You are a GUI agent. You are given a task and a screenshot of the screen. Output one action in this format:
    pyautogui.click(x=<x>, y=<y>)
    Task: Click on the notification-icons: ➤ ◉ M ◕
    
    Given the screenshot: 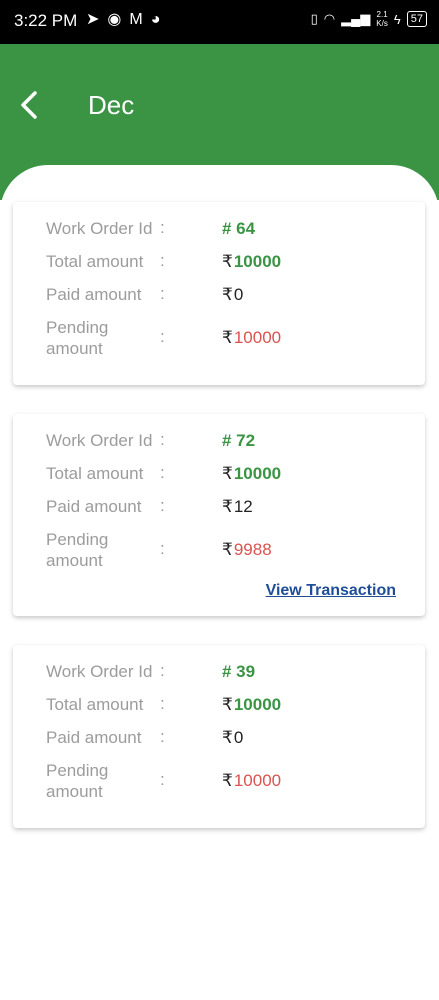 What is the action you would take?
    pyautogui.click(x=123, y=20)
    